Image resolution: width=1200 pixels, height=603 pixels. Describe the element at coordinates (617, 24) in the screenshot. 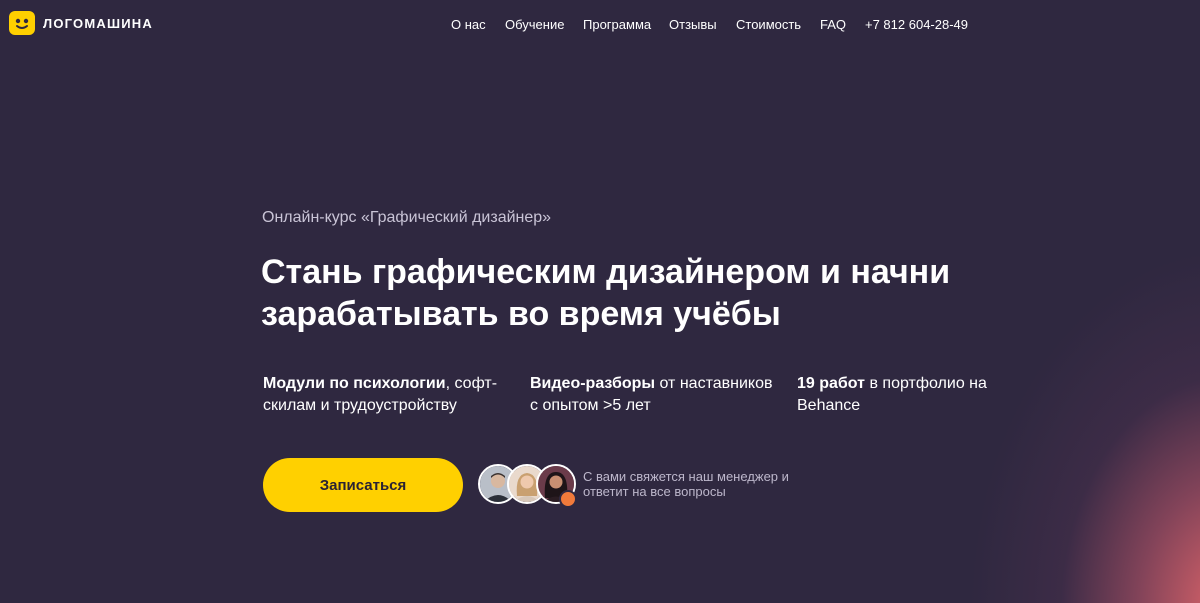

I see `nav-item-program: Программа` at that location.